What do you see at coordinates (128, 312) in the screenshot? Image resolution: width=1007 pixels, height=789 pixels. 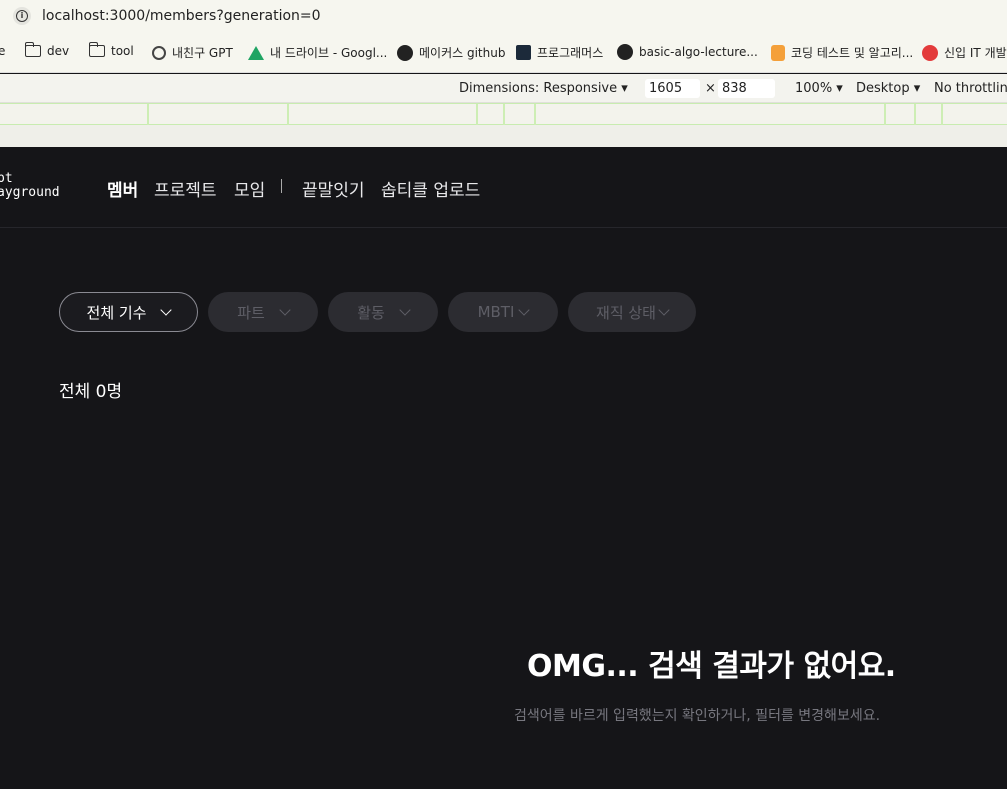 I see `generation-filter: 전체 기수` at bounding box center [128, 312].